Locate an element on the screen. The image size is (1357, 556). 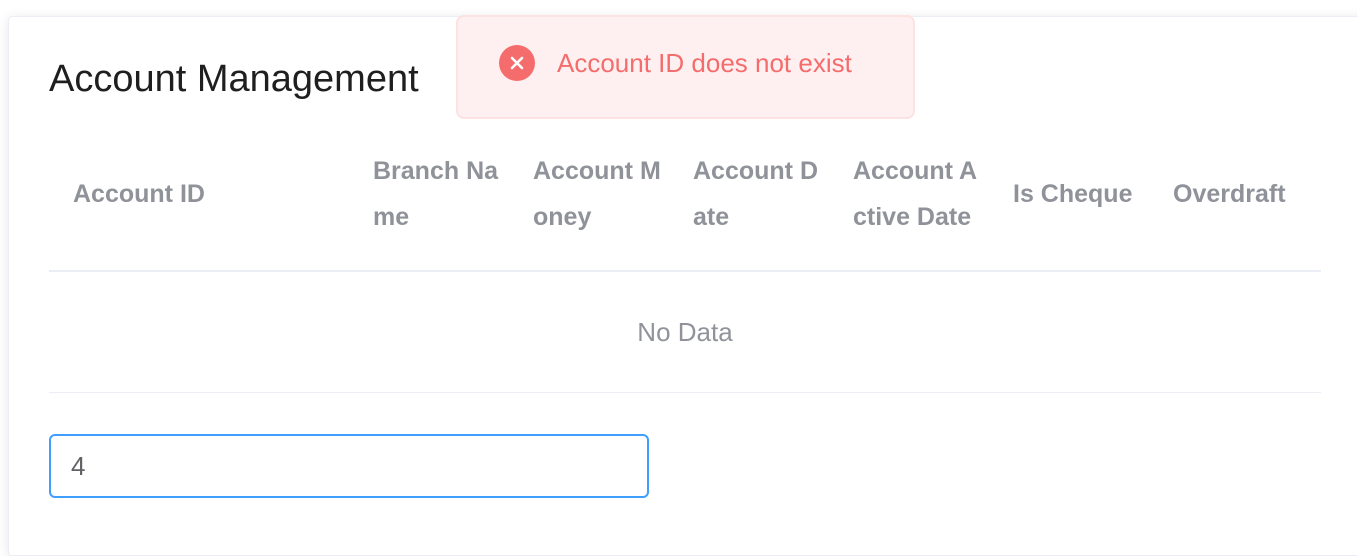
column-header-account-active-date: Account Active Date is located at coordinates (909, 194).